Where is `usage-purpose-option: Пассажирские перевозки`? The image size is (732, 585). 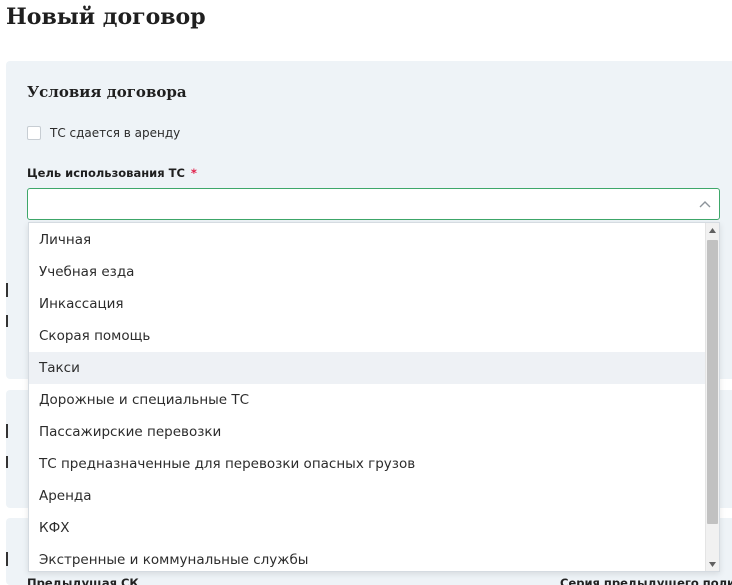
usage-purpose-option: Пассажирские перевозки is located at coordinates (367, 432).